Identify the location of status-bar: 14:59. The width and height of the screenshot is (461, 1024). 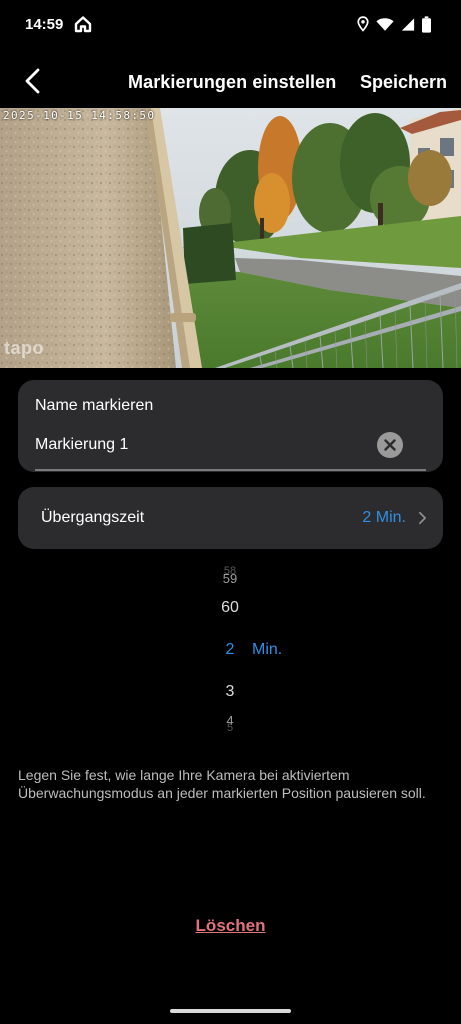
(230, 25).